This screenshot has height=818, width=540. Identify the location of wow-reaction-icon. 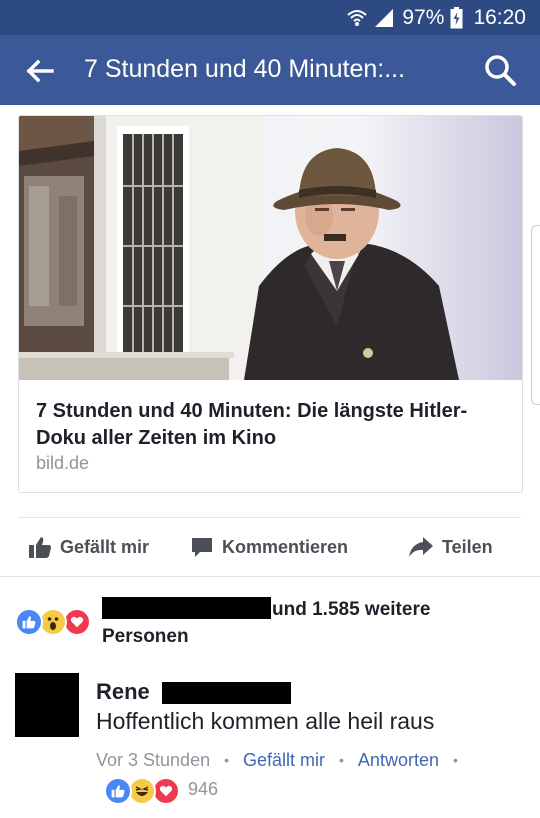
(53, 622).